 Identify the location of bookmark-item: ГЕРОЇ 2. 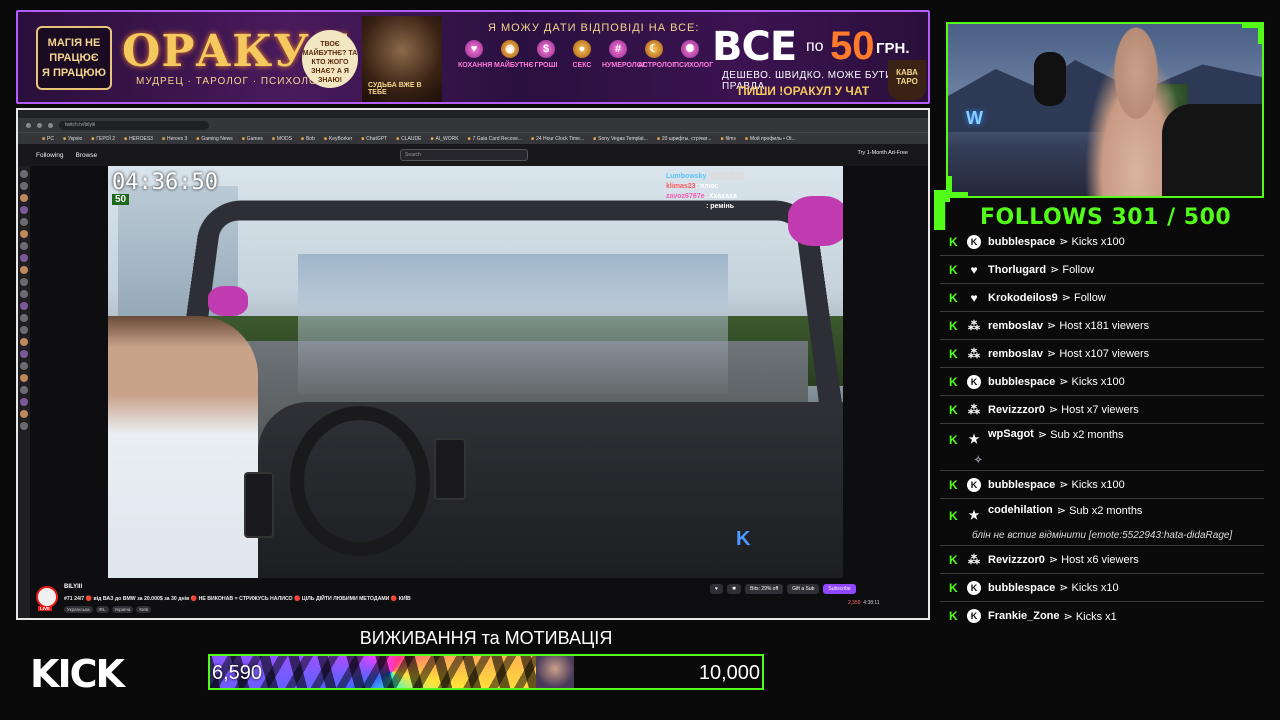
(103, 139).